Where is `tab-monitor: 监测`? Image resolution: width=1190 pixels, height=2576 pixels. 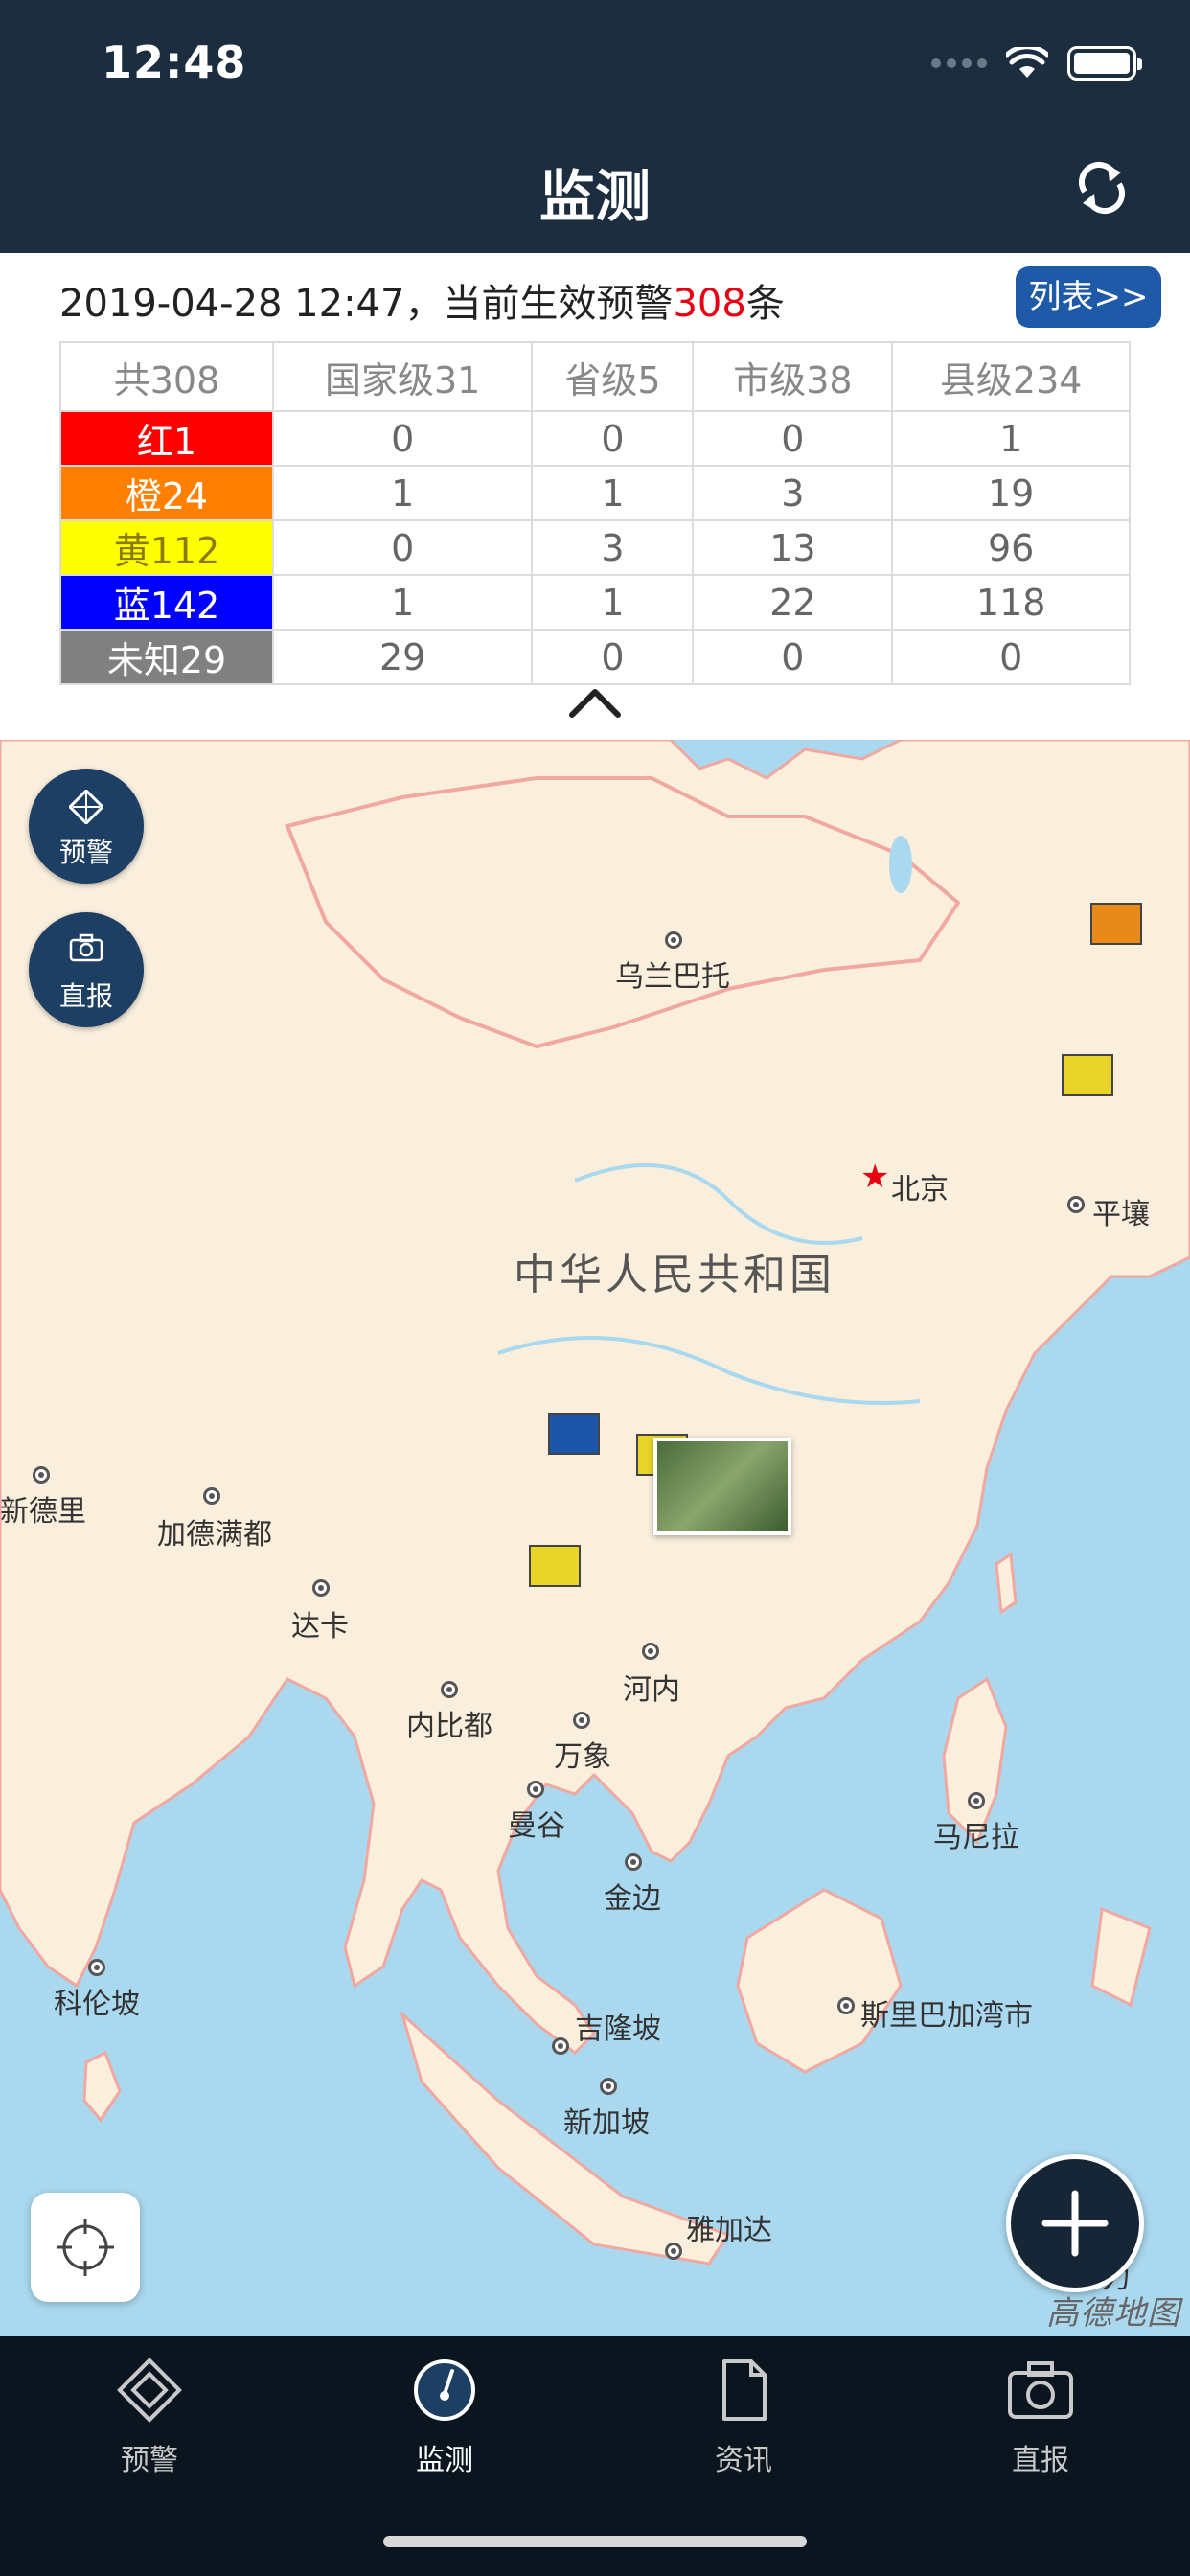 tab-monitor: 监测 is located at coordinates (445, 2417).